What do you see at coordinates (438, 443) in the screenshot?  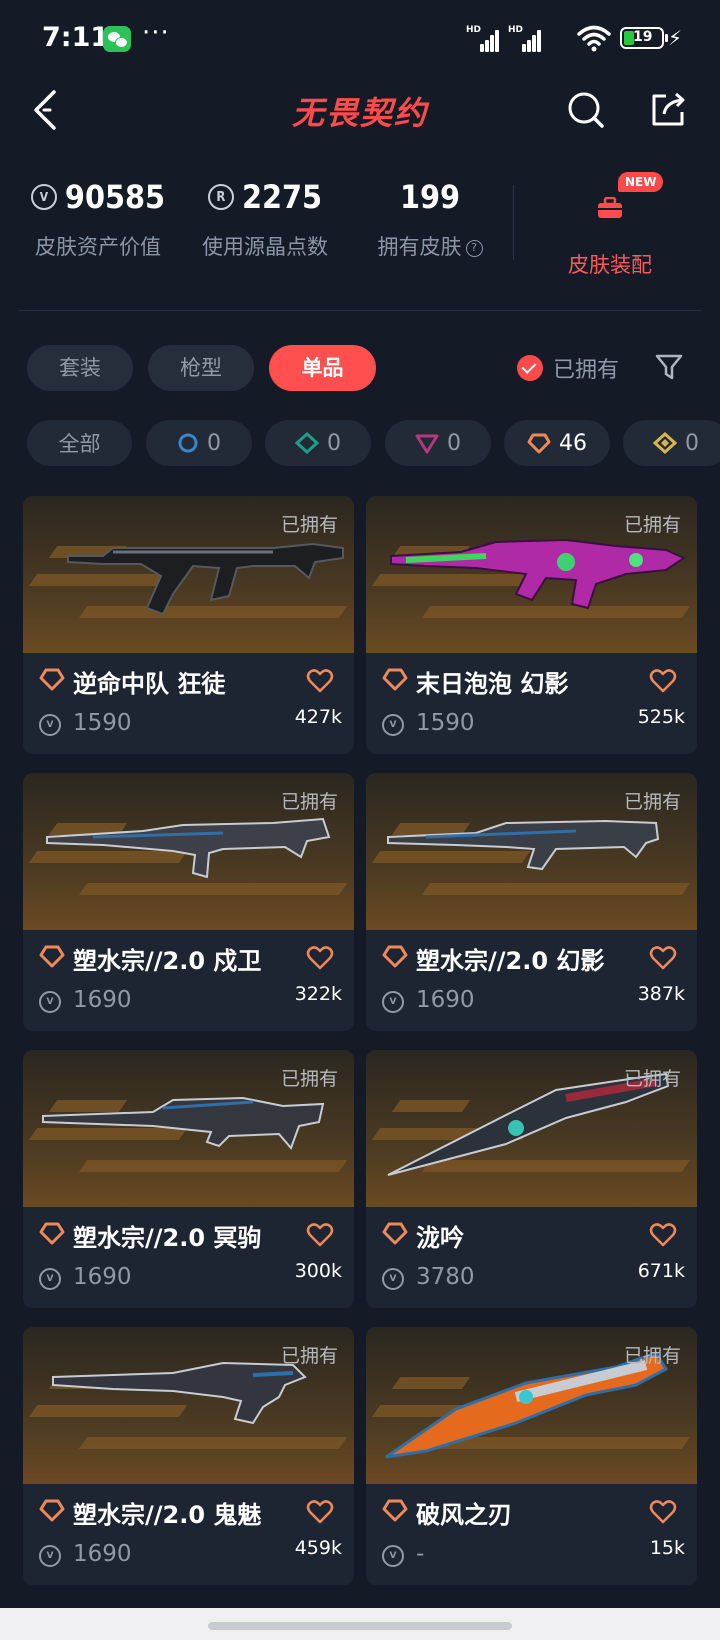 I see `chip-premium-tier: 0` at bounding box center [438, 443].